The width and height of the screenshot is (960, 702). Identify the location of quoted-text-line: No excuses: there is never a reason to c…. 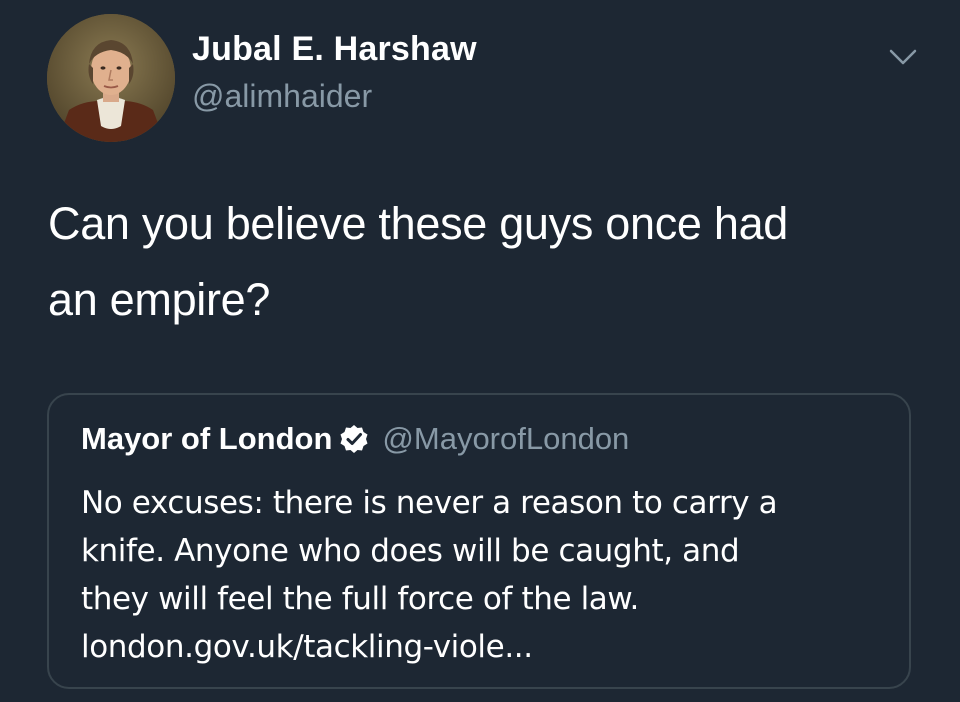
(429, 503).